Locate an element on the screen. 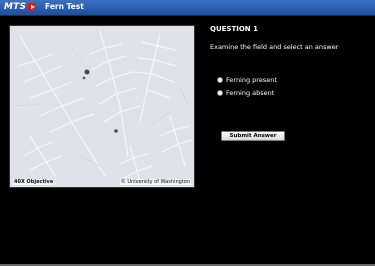  objective-caption: 40X Objective is located at coordinates (34, 182).